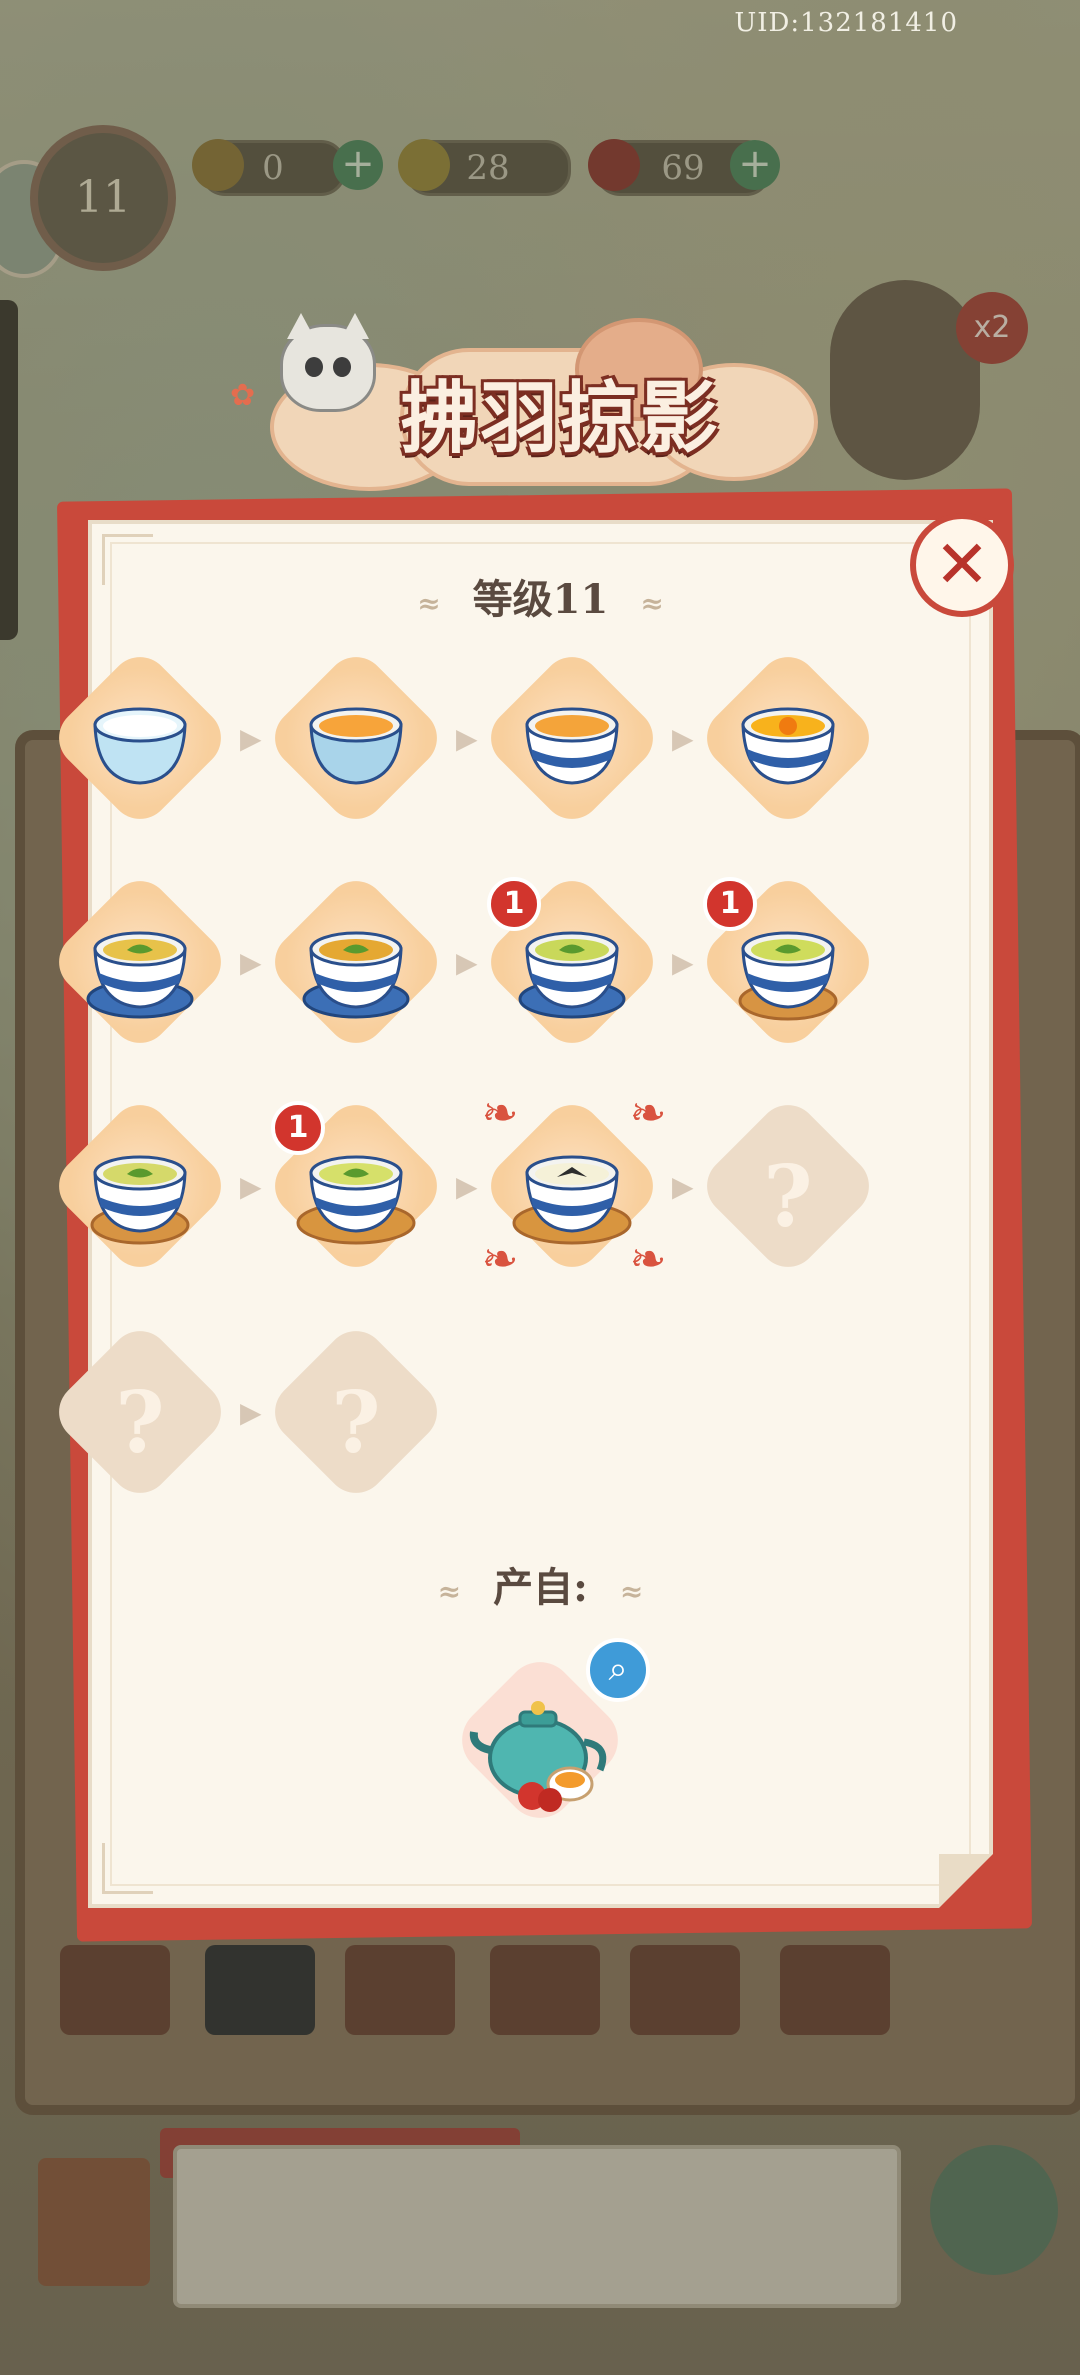 The width and height of the screenshot is (1080, 2375). Describe the element at coordinates (572, 1187) in the screenshot. I see `chain-item-slot: ❧ ❧ ❧ ❧` at that location.